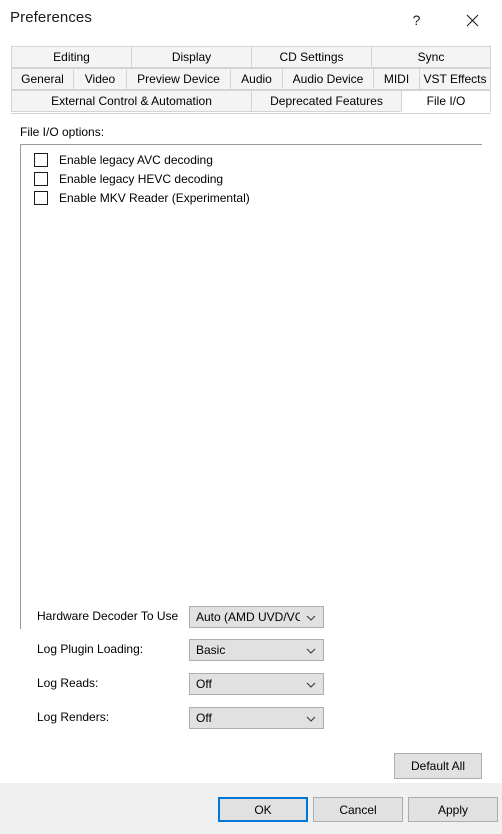 This screenshot has width=502, height=834. Describe the element at coordinates (71, 57) in the screenshot. I see `tab-editing: Editing` at that location.